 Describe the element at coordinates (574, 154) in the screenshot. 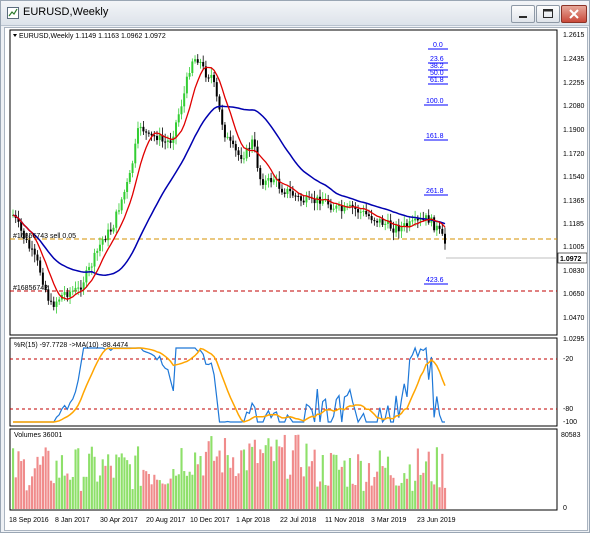

I see `price-tick: 1.1720` at that location.